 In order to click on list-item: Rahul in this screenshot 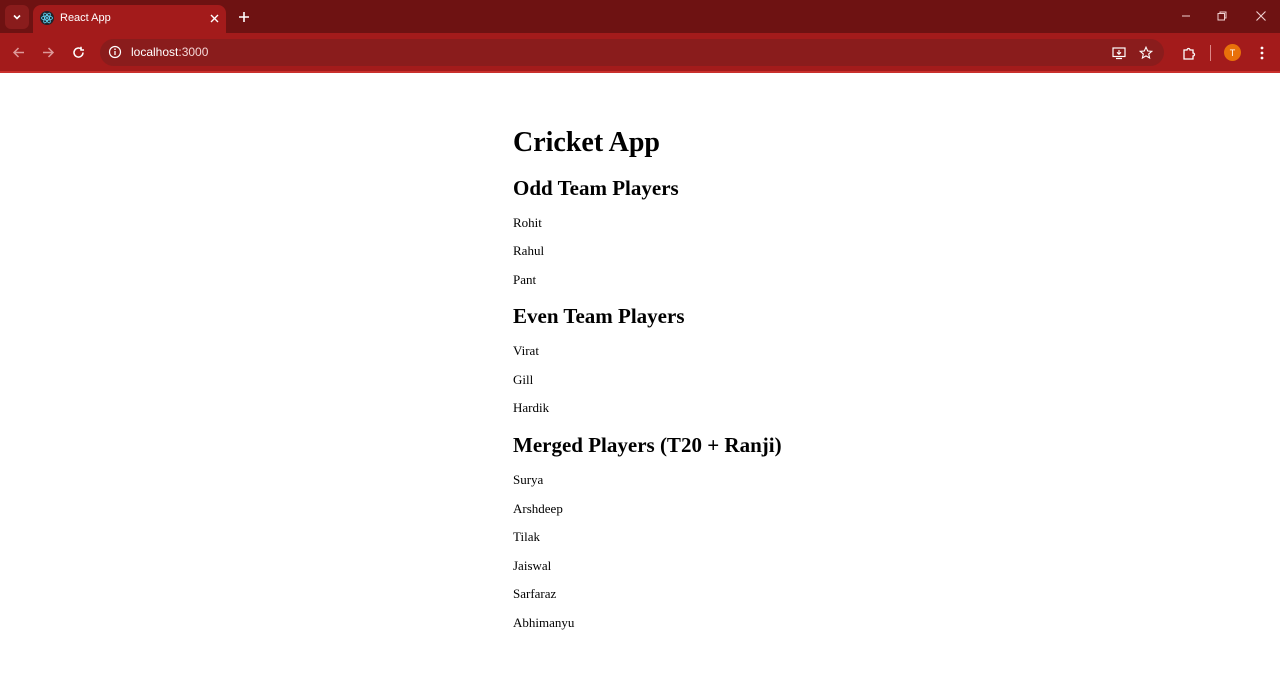, I will do `click(529, 250)`.